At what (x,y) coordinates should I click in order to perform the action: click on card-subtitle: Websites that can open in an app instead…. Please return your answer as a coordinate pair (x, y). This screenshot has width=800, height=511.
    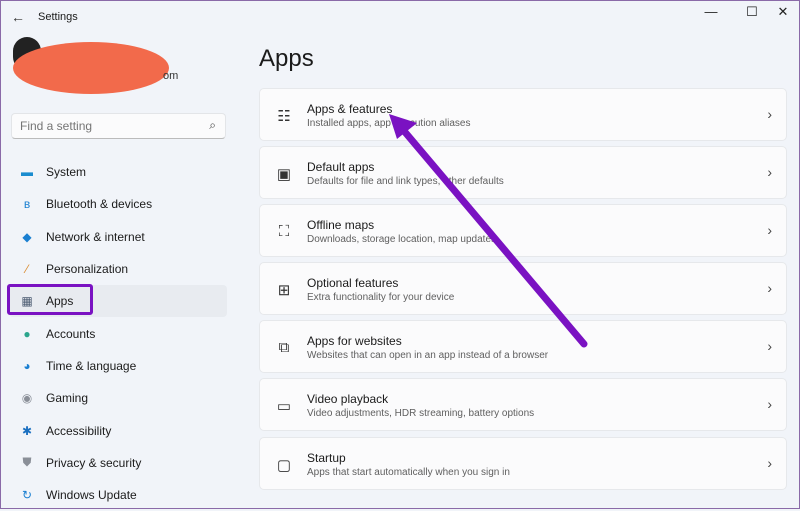
    Looking at the image, I should click on (428, 356).